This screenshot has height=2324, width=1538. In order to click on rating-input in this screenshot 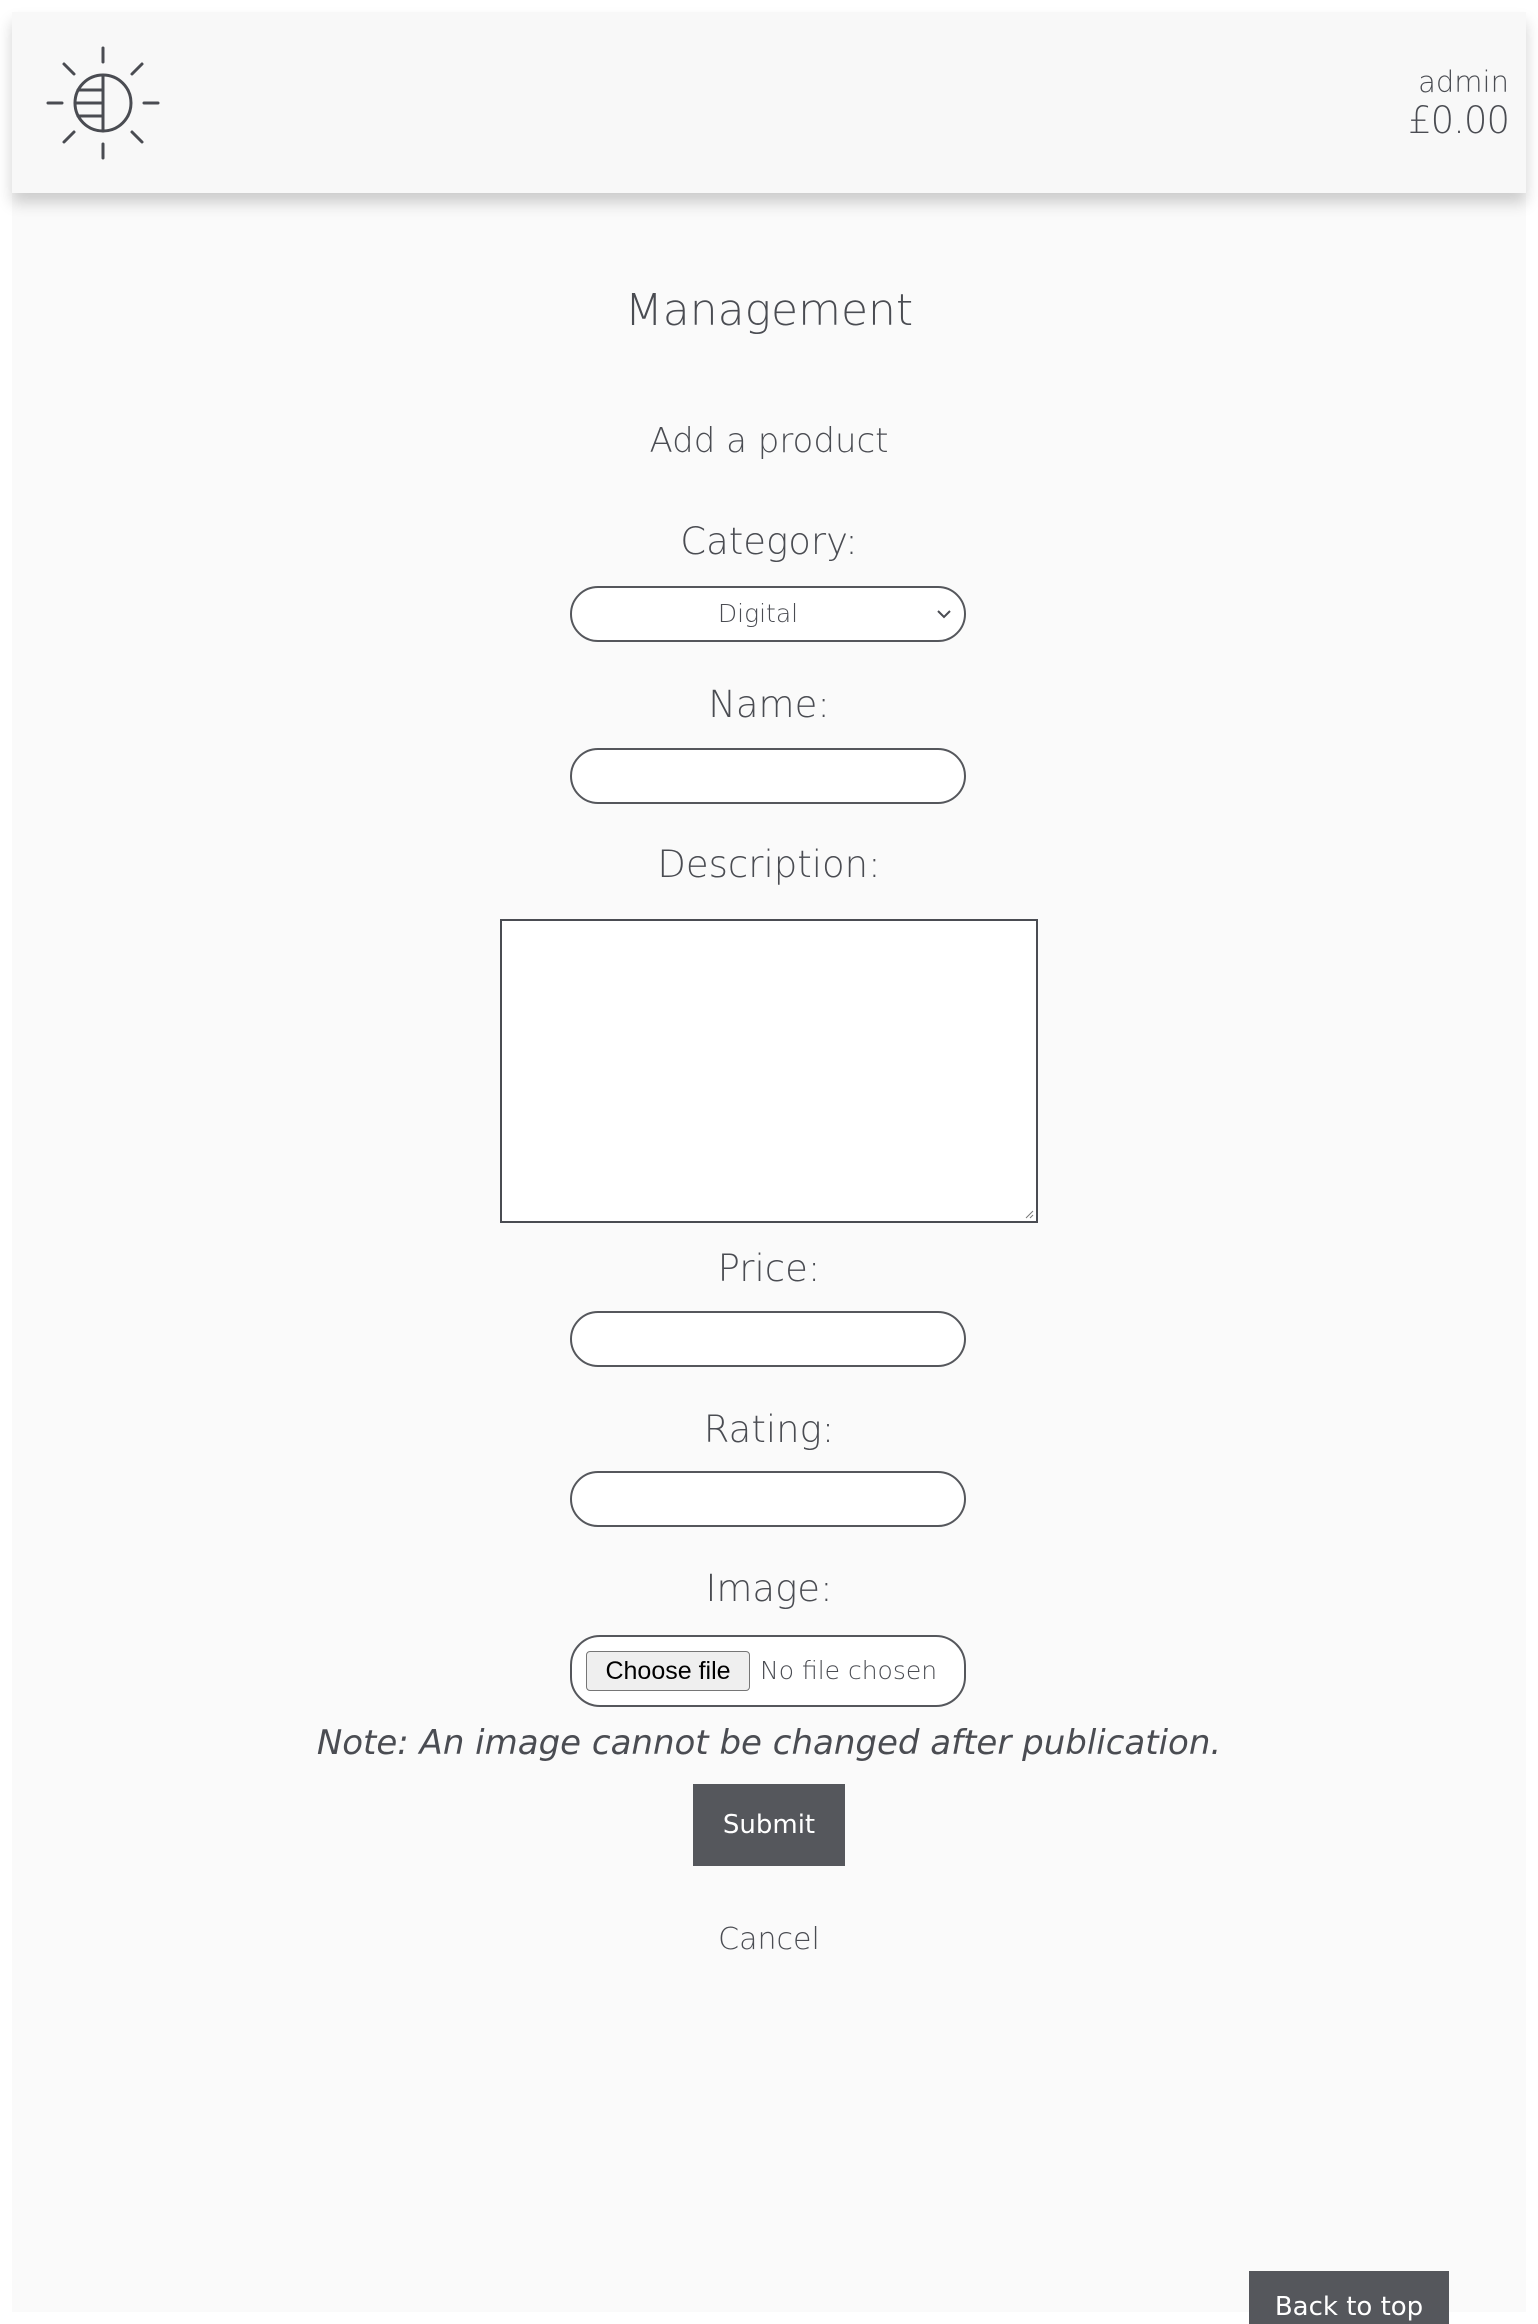, I will do `click(768, 1499)`.